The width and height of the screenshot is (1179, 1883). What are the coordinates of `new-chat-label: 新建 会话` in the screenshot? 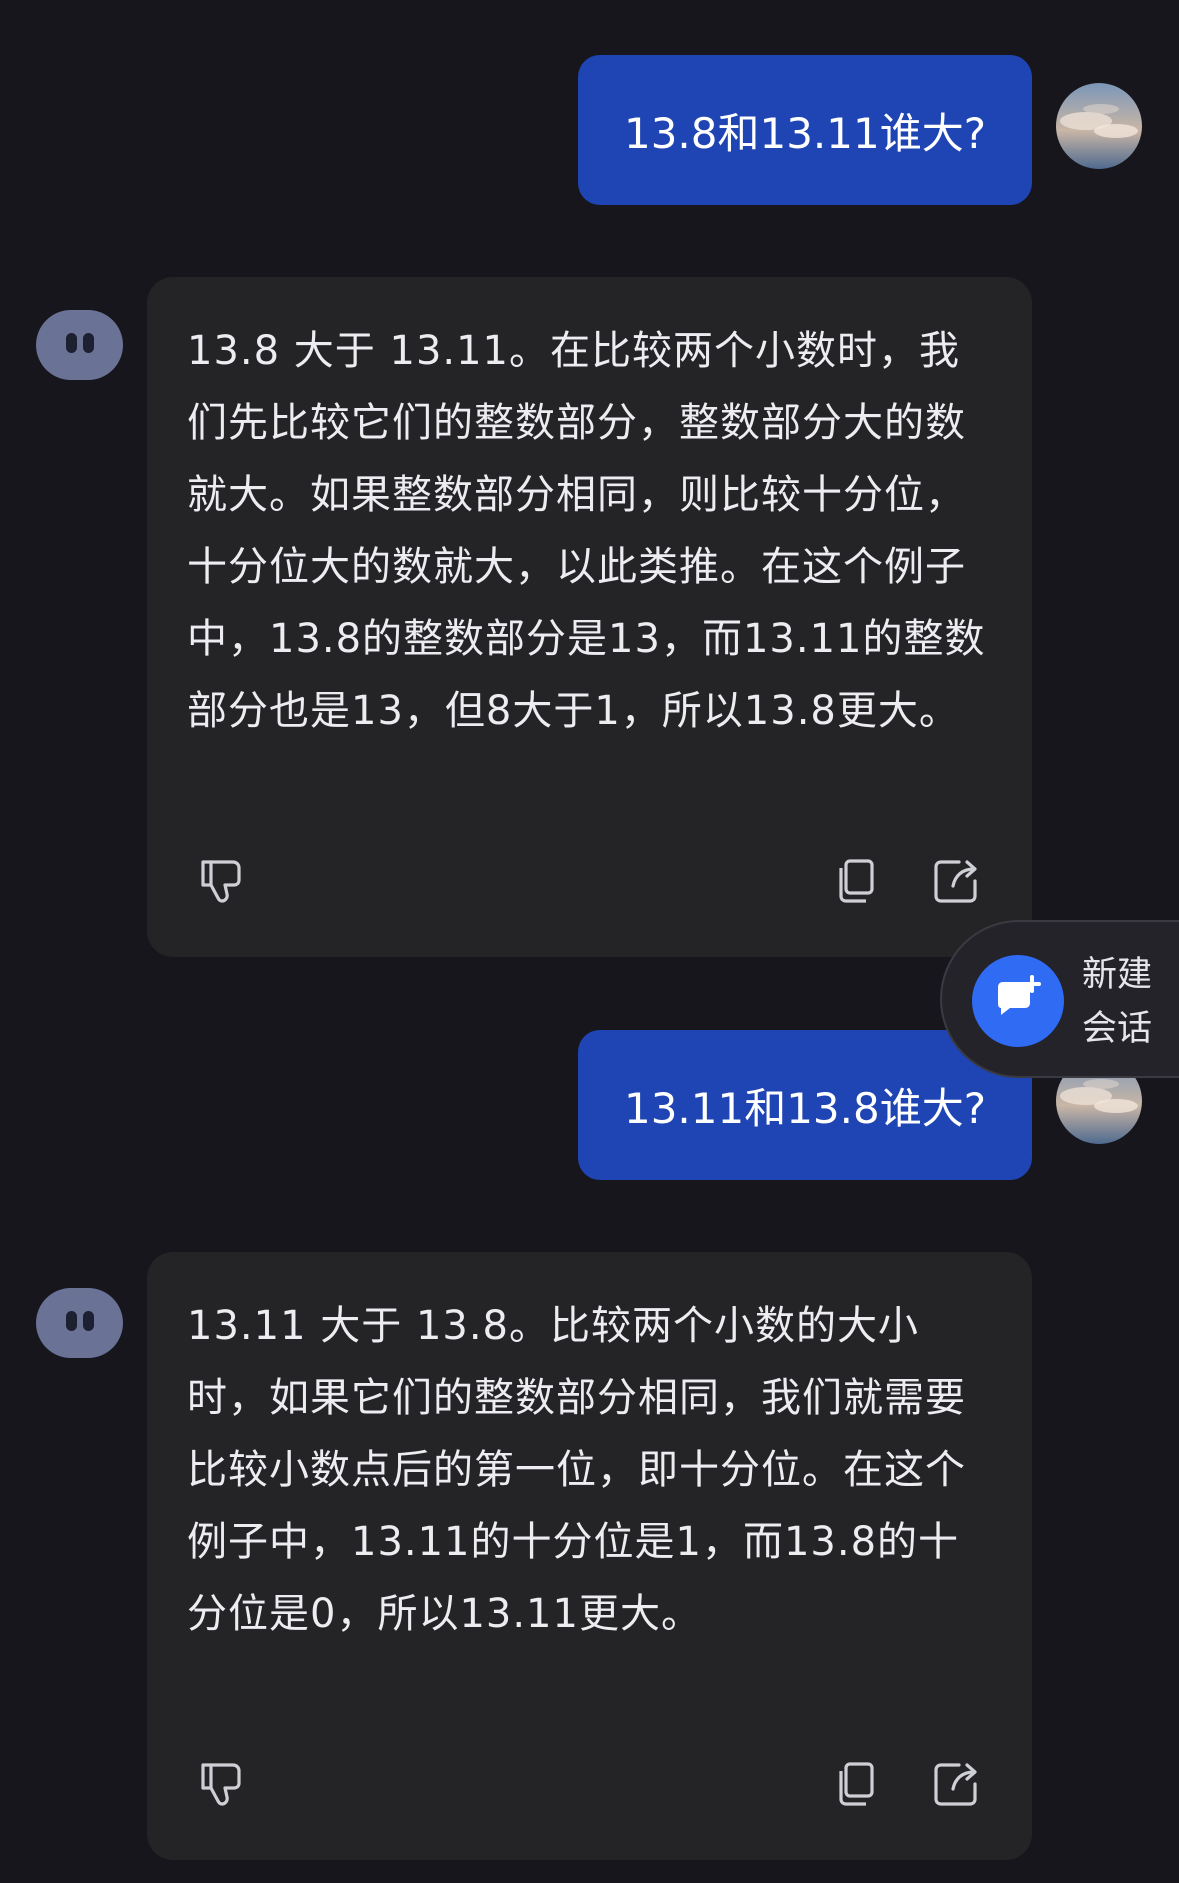 It's located at (1117, 1002).